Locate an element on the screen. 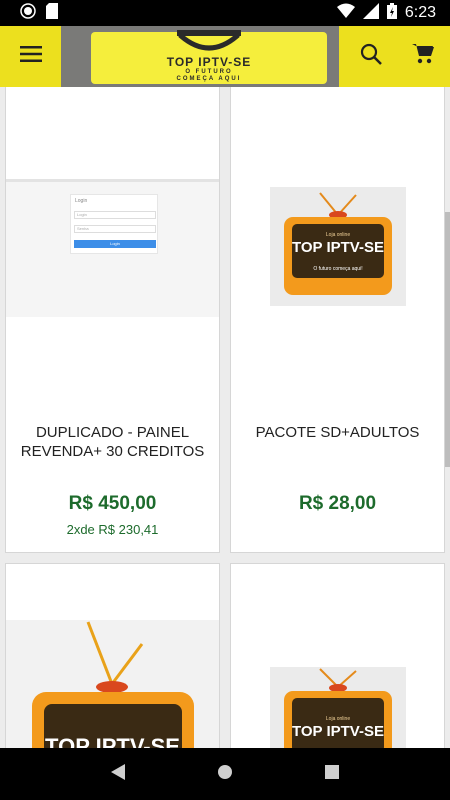 The width and height of the screenshot is (450, 800). home-button is located at coordinates (225, 774).